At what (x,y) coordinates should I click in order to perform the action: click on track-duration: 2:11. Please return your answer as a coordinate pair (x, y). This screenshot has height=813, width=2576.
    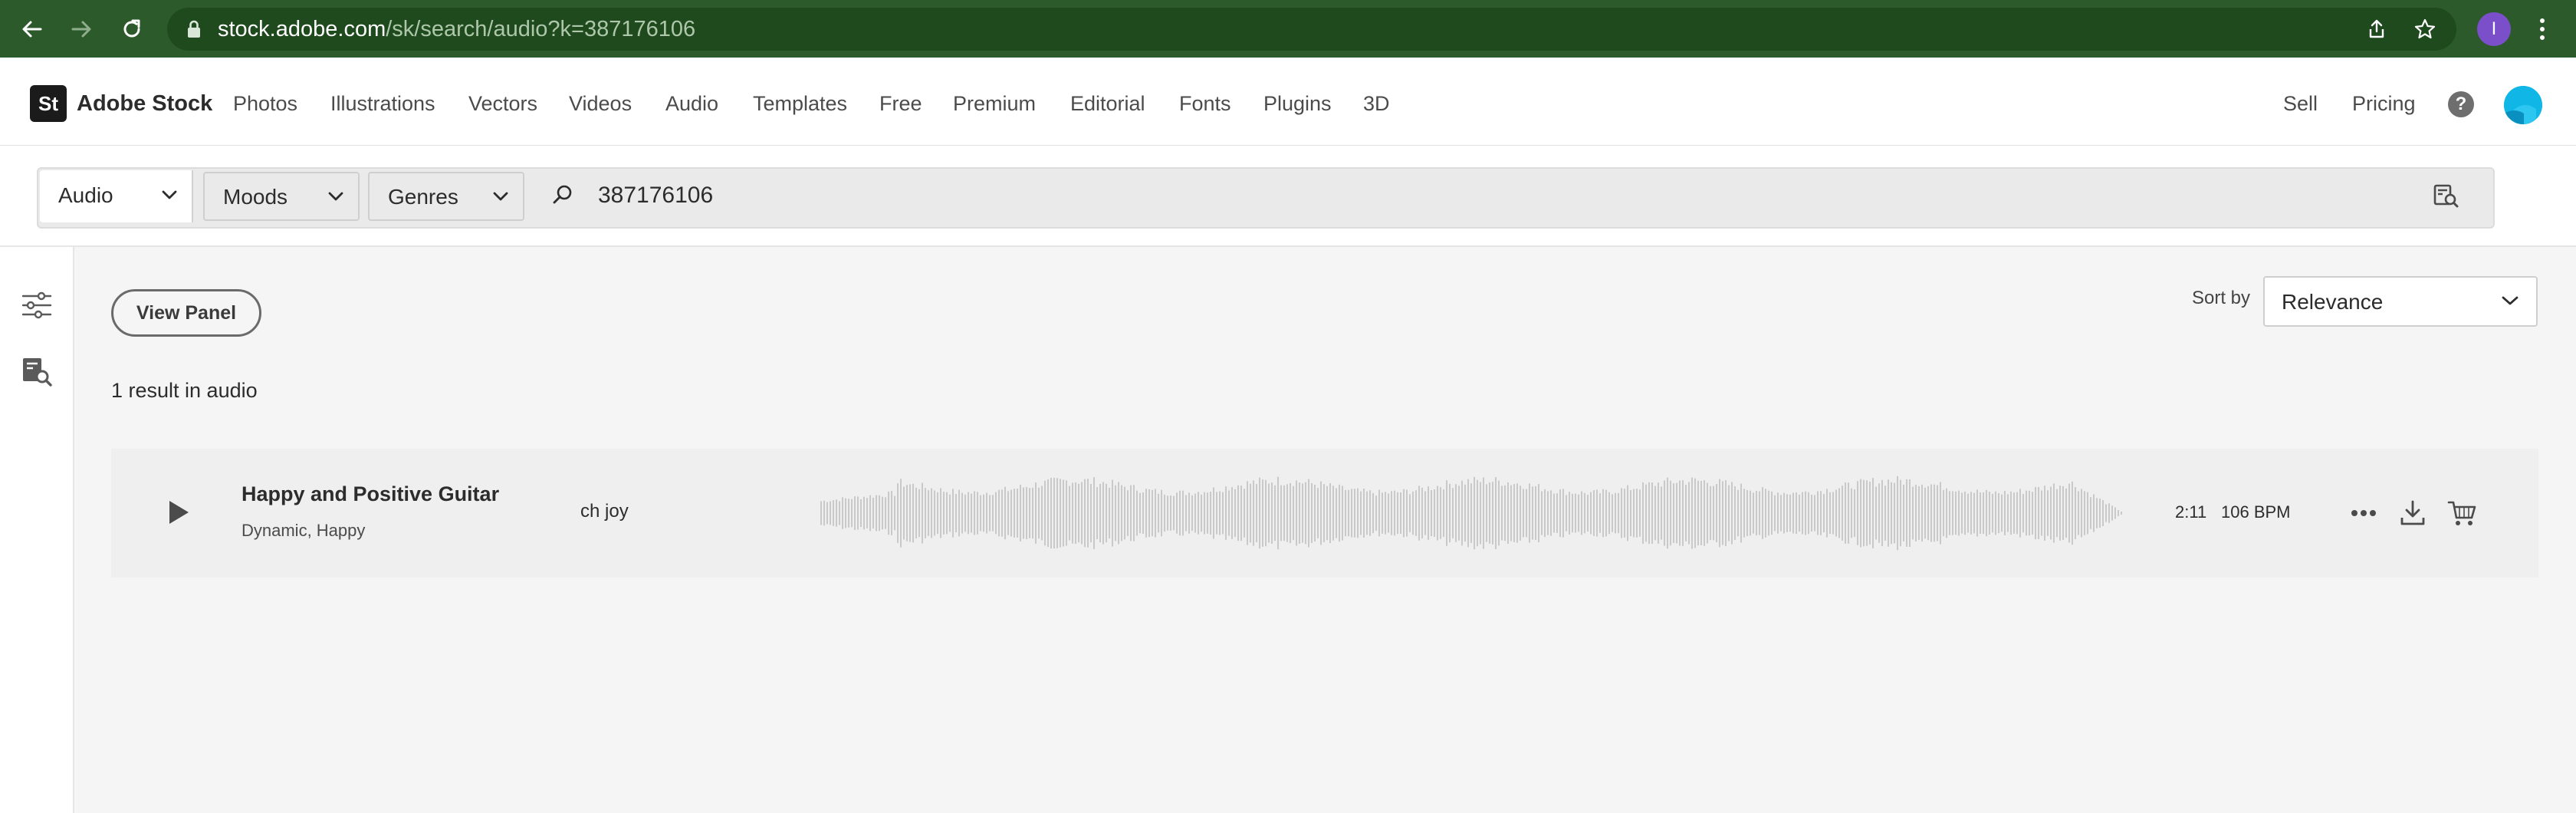
    Looking at the image, I should click on (2191, 512).